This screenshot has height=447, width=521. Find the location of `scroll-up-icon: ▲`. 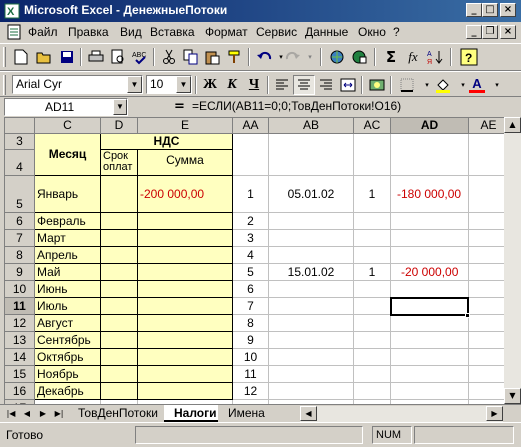

scroll-up-icon: ▲ is located at coordinates (512, 125).